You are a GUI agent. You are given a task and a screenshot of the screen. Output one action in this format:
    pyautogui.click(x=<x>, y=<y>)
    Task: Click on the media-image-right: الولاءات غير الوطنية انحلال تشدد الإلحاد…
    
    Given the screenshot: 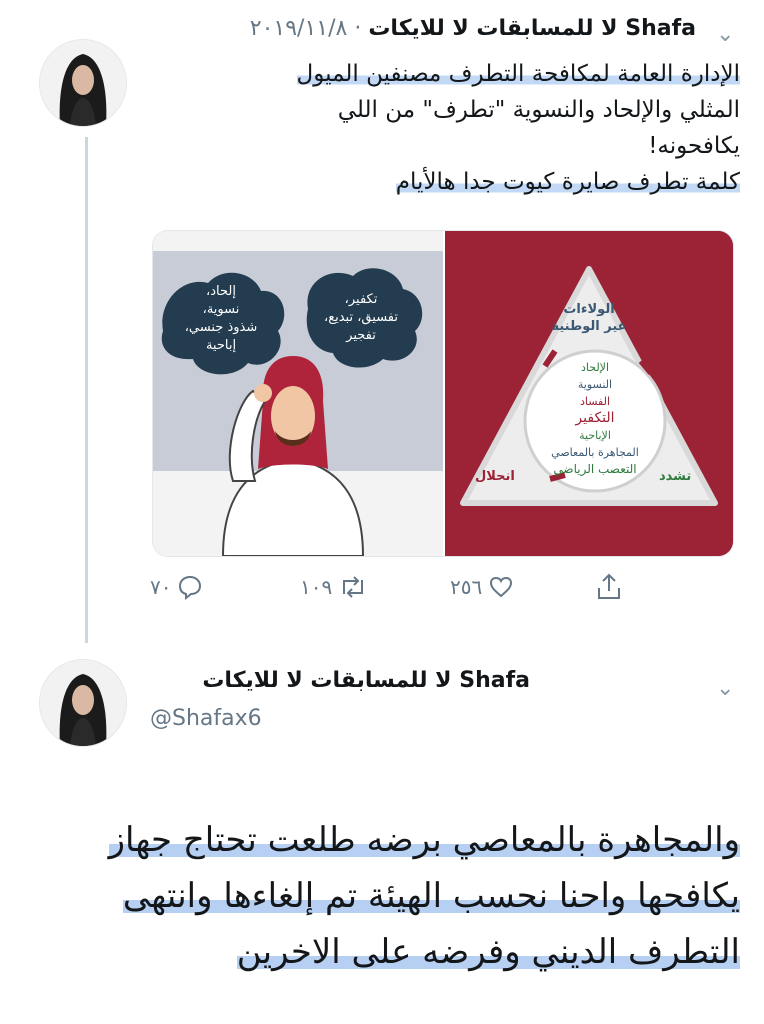 What is the action you would take?
    pyautogui.click(x=589, y=393)
    